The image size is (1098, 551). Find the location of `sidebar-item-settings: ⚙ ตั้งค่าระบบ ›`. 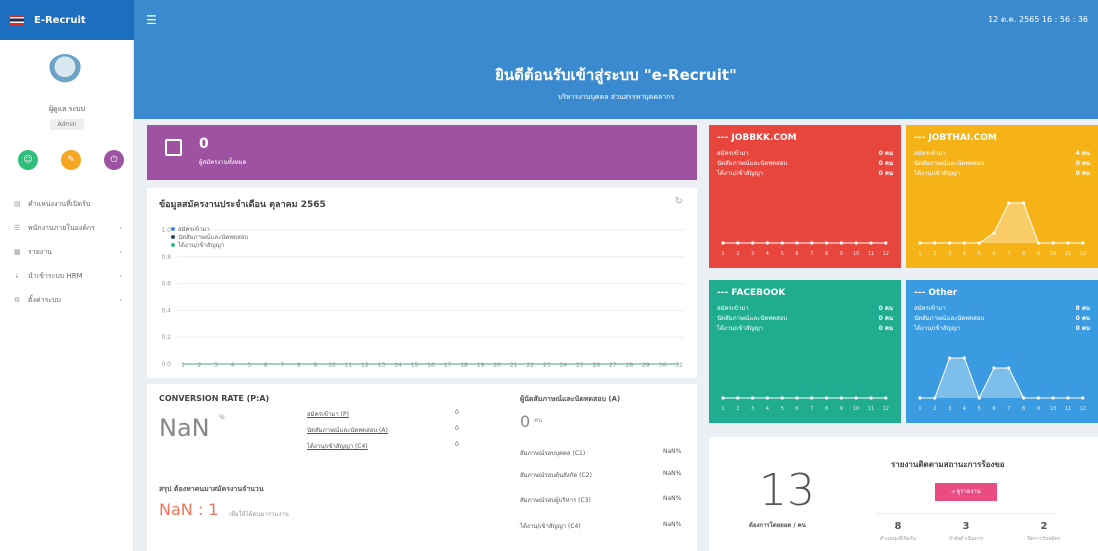

sidebar-item-settings: ⚙ ตั้งค่าระบบ › is located at coordinates (67, 300).